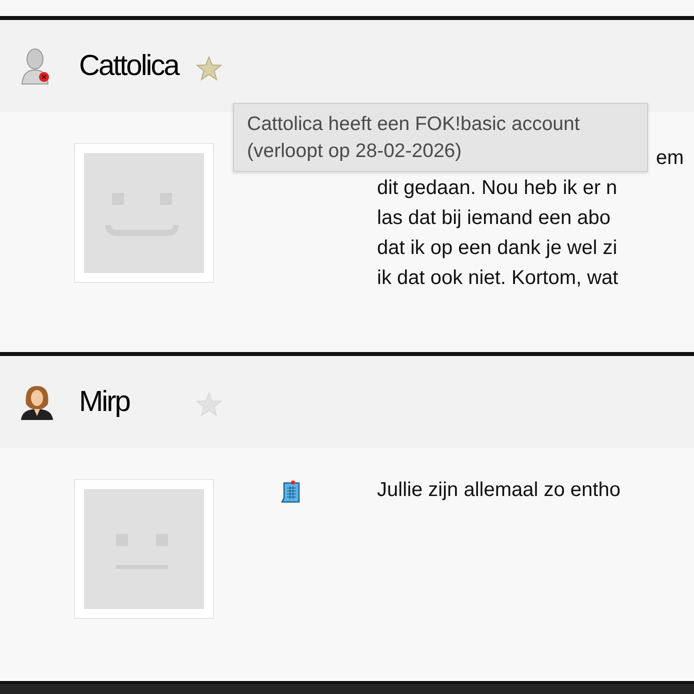  I want to click on post-text: em, so click(670, 158).